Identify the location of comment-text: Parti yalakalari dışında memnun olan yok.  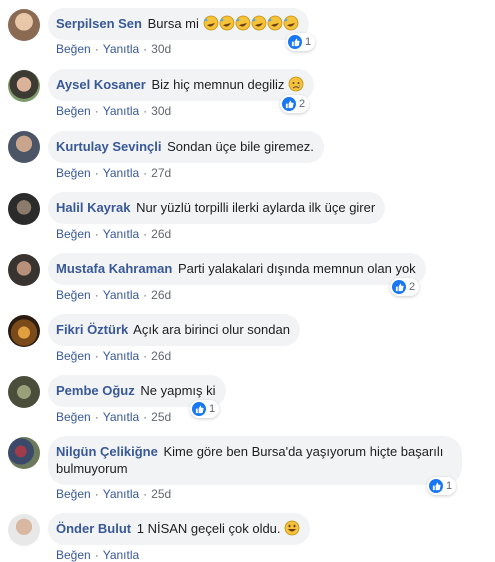
(296, 268).